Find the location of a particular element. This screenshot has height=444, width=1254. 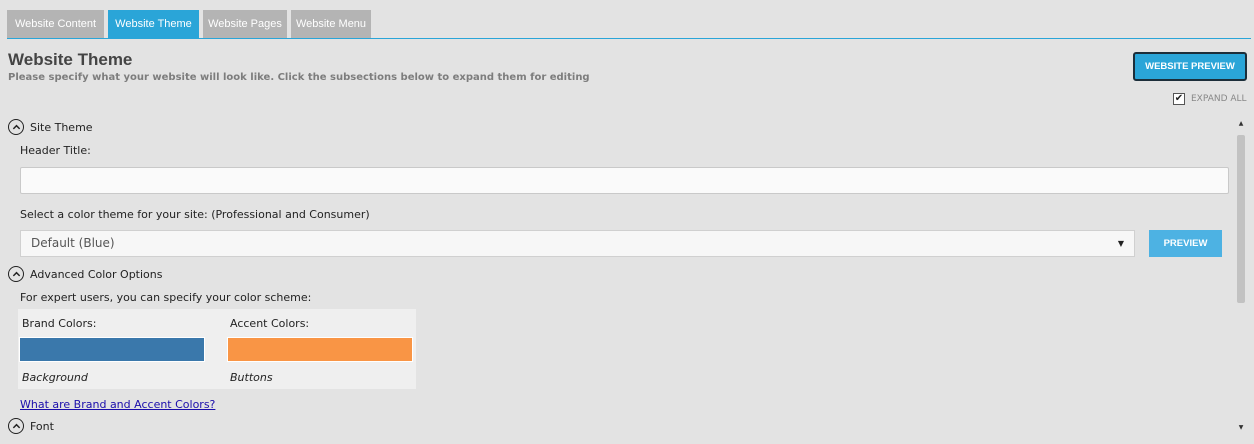

header-title-input is located at coordinates (624, 180).